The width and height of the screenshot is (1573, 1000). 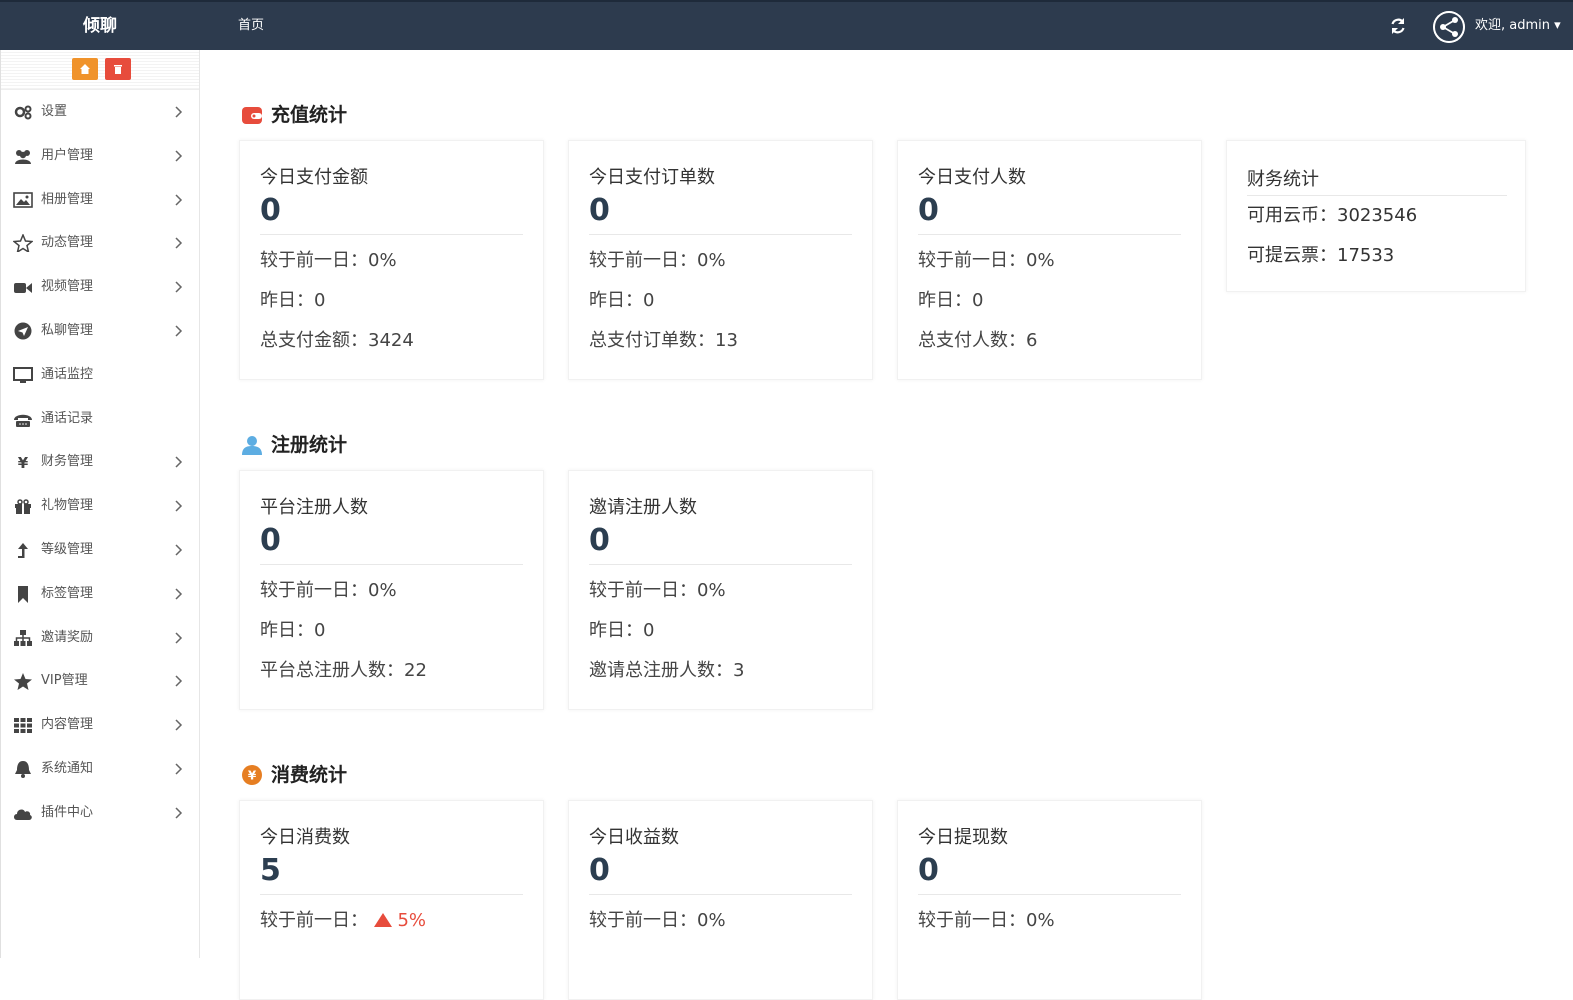 What do you see at coordinates (23, 199) in the screenshot?
I see `picture-icon` at bounding box center [23, 199].